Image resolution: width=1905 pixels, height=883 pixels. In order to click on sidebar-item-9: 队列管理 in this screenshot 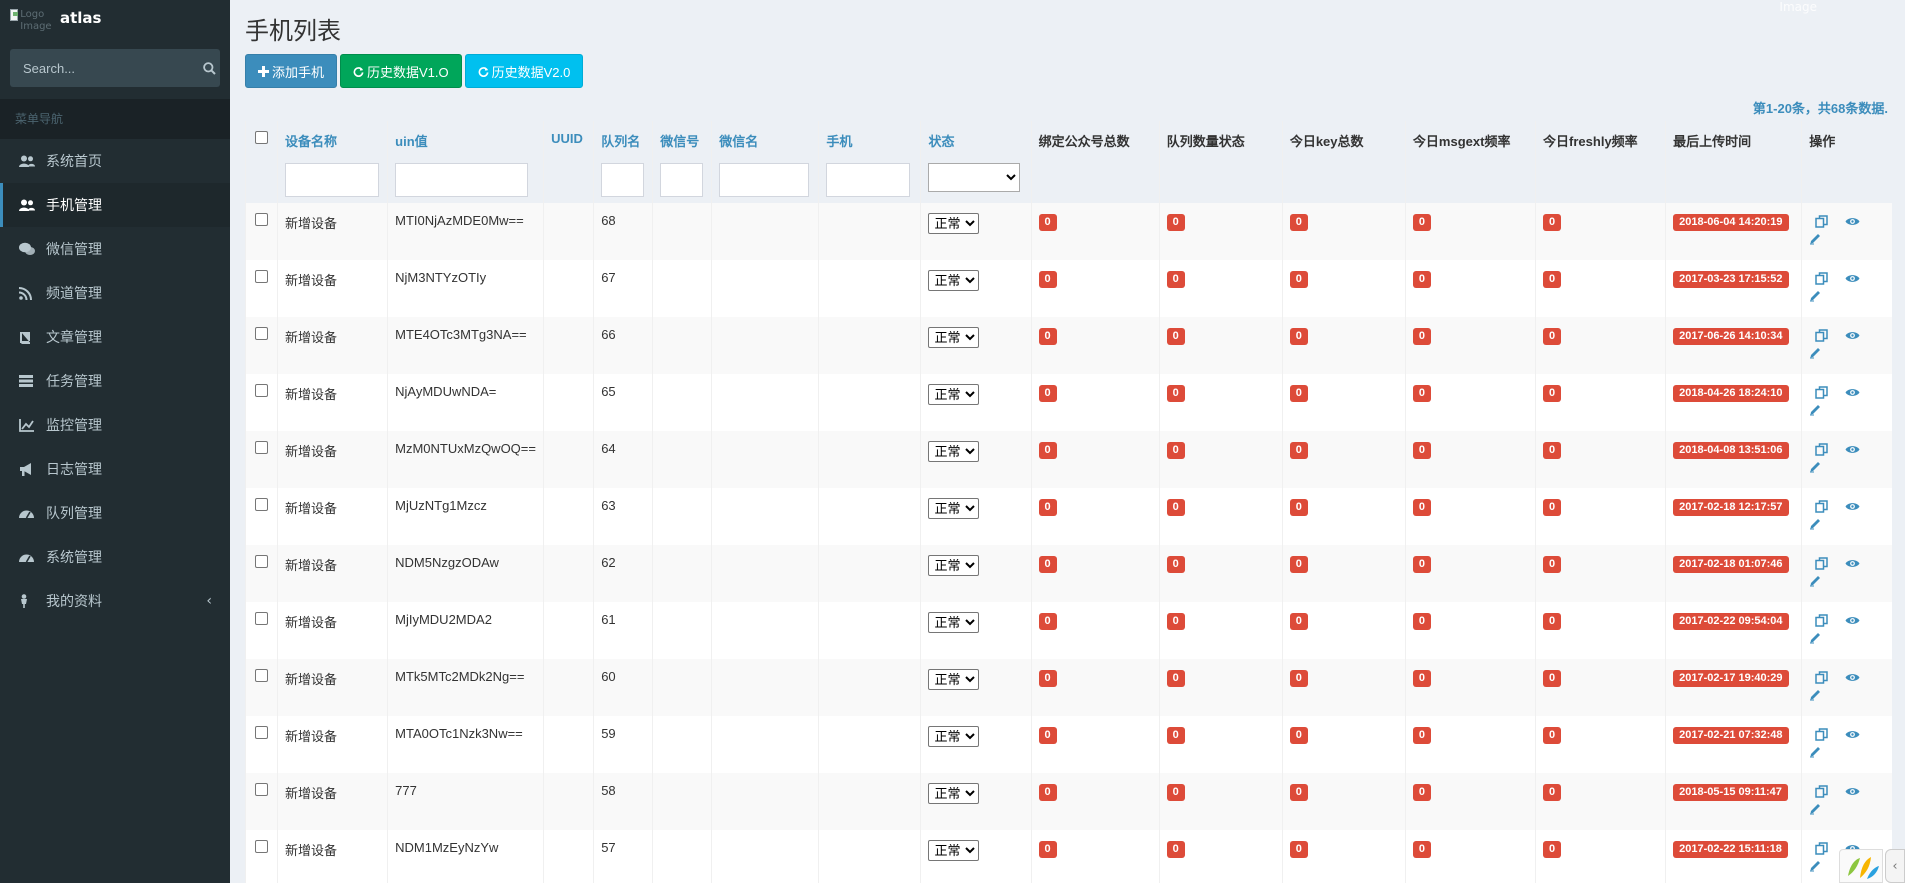, I will do `click(115, 513)`.